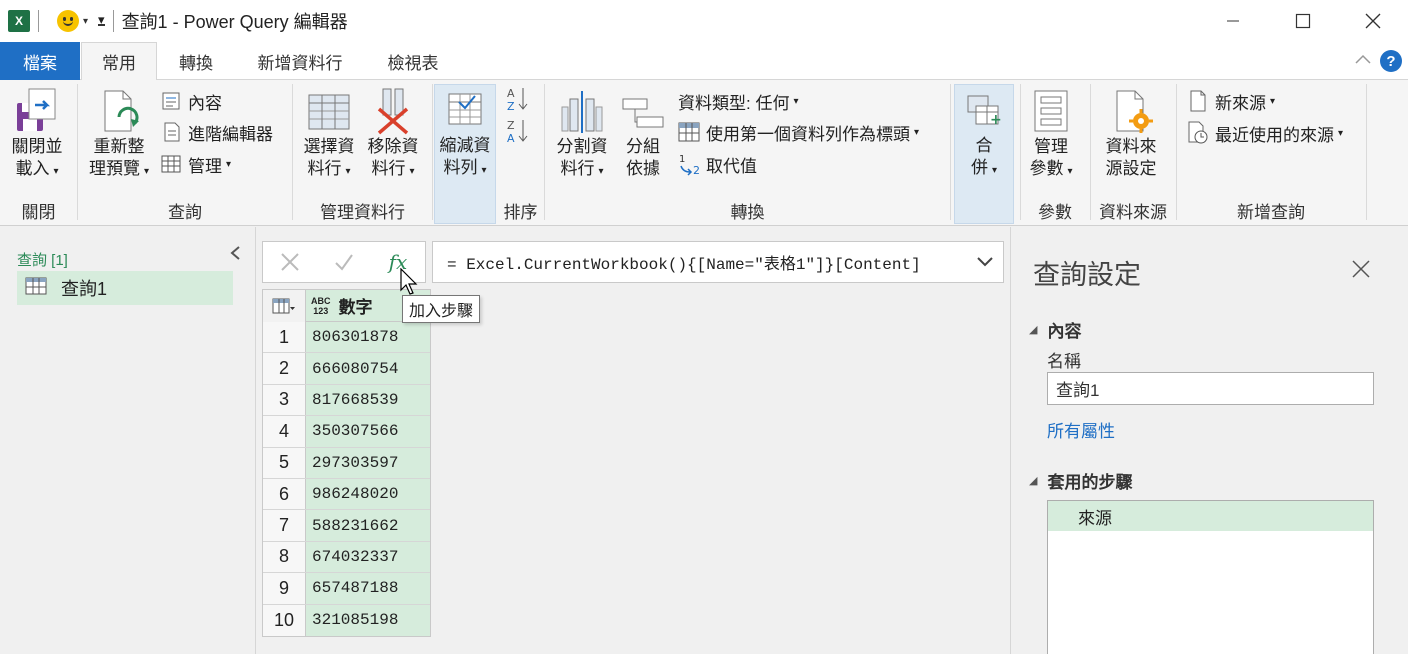 The image size is (1408, 654). What do you see at coordinates (984, 154) in the screenshot?
I see `combine-button: + 合 併 ▾` at bounding box center [984, 154].